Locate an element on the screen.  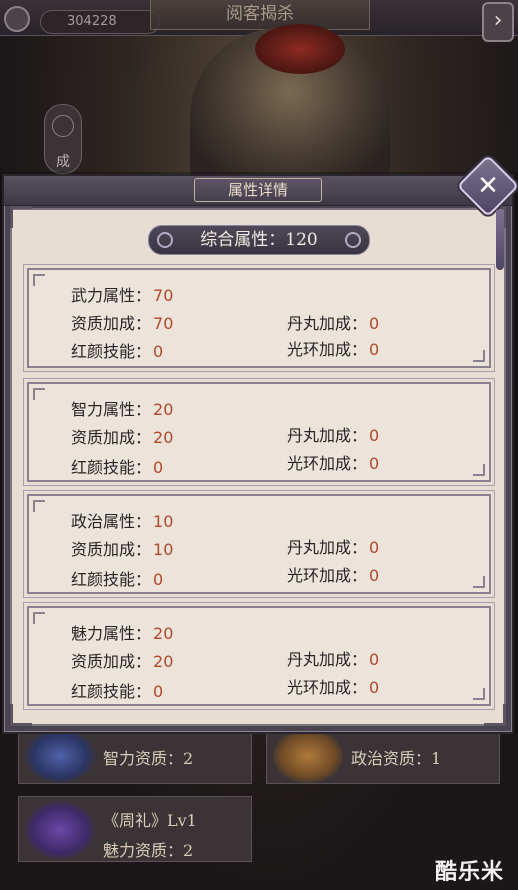
card-zhili: 智力资质：2 is located at coordinates (135, 756).